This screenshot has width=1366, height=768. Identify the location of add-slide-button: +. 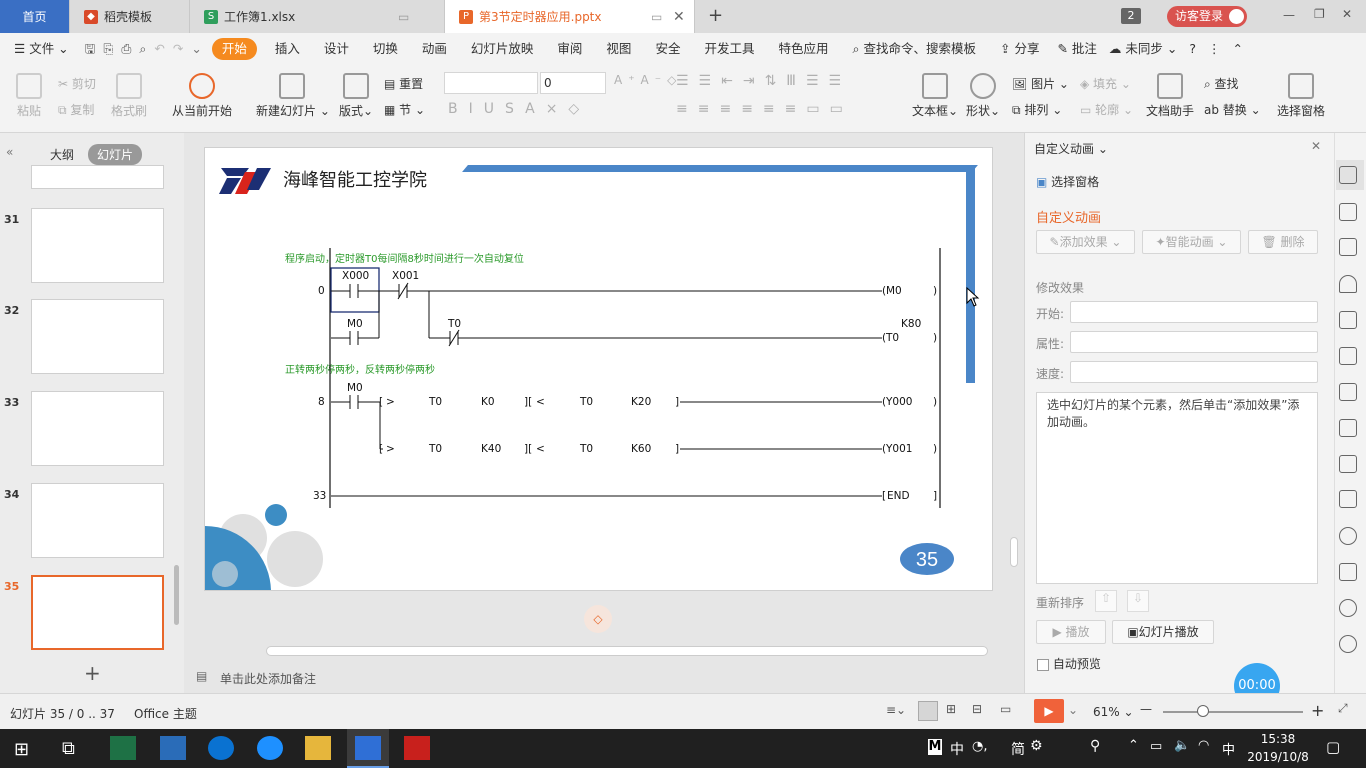
(92, 673).